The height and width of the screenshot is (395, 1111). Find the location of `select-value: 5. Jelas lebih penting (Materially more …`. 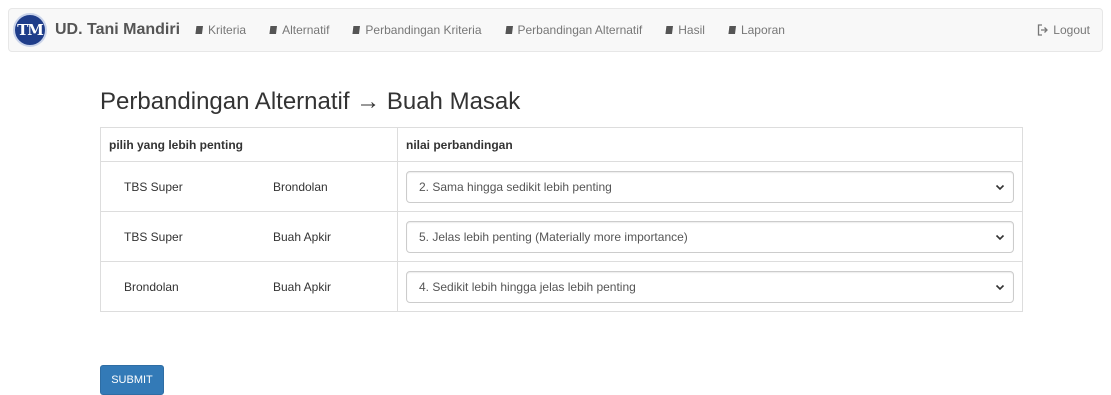

select-value: 5. Jelas lebih penting (Materially more … is located at coordinates (553, 236).